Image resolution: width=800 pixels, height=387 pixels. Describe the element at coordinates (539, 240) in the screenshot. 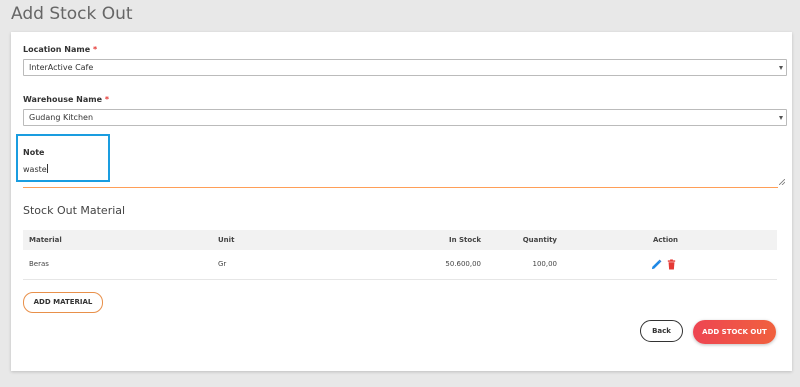

I see `column-header-quantity: Quantity` at that location.